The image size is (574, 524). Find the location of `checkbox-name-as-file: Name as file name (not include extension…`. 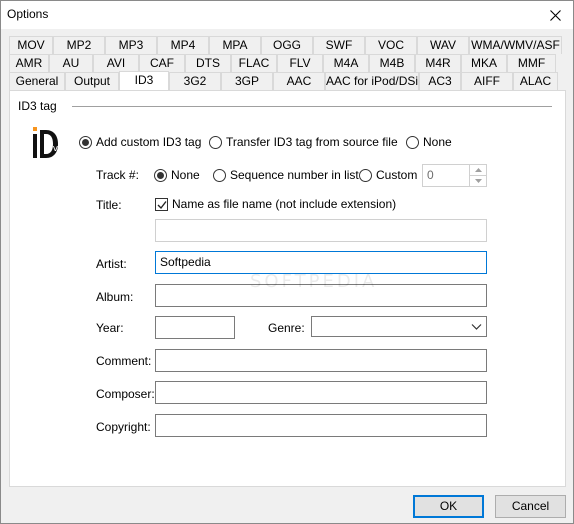

checkbox-name-as-file: Name as file name (not include extension… is located at coordinates (275, 204).